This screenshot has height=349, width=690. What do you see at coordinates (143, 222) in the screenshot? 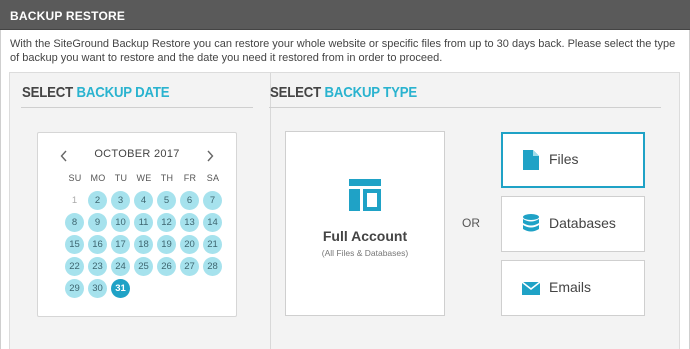
I see `calendar-day: 11` at bounding box center [143, 222].